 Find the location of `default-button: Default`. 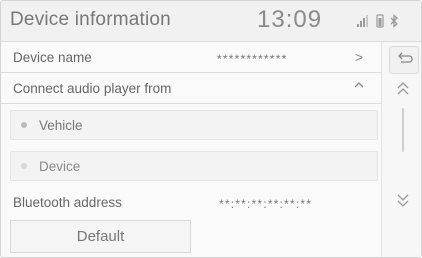

default-button: Default is located at coordinates (100, 236).